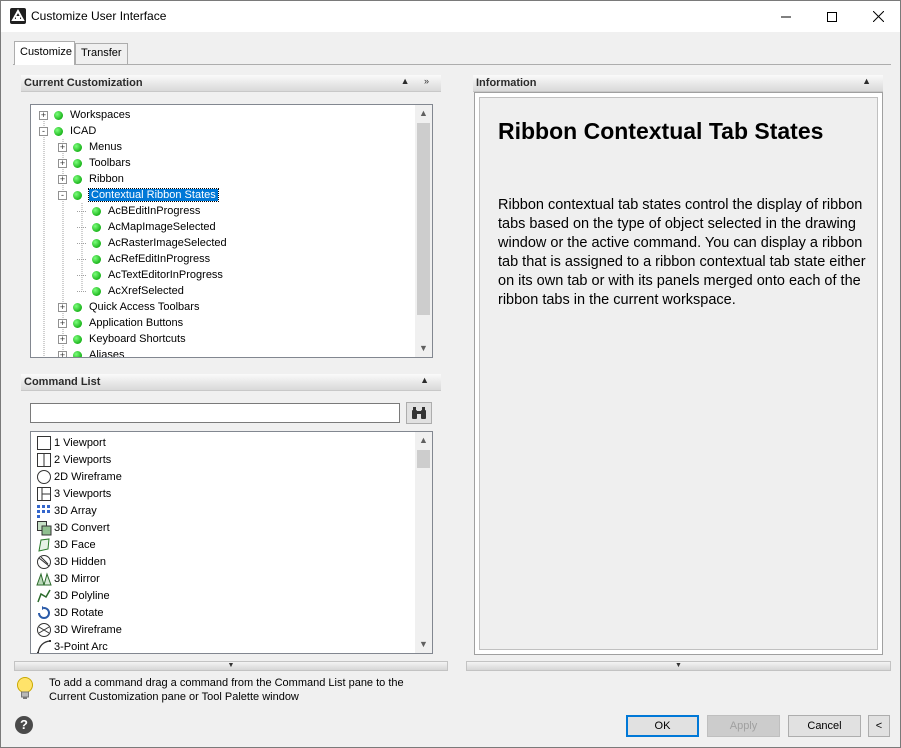 This screenshot has width=901, height=748. I want to click on tree-item: AcXrefSelected, so click(130, 291).